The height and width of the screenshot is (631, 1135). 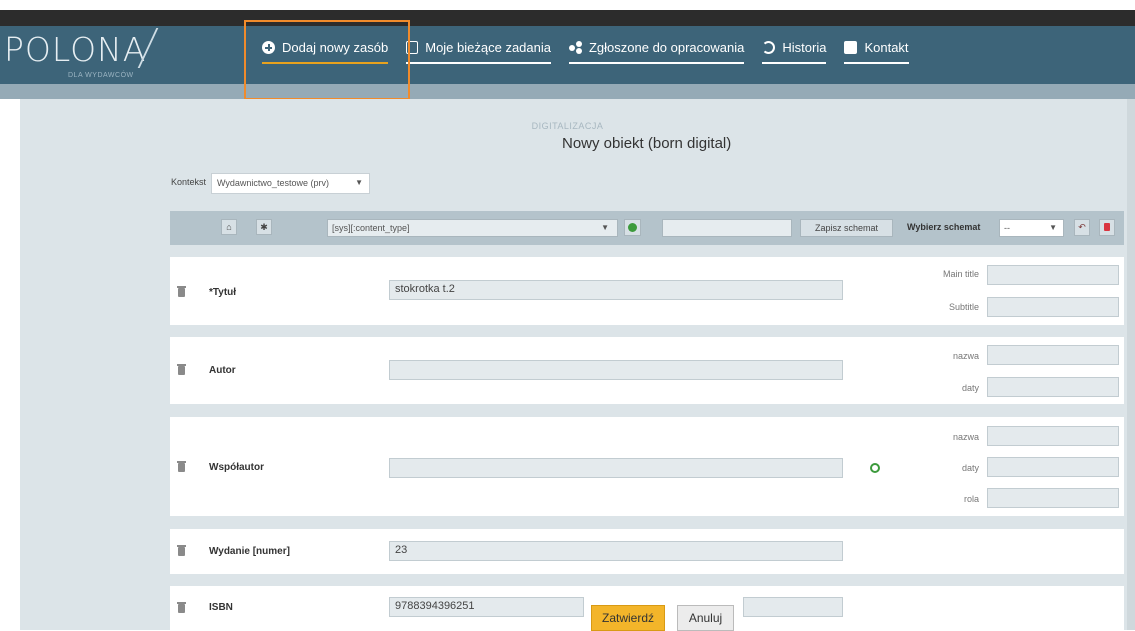 I want to click on field-label-isbn: ISBN, so click(x=221, y=607).